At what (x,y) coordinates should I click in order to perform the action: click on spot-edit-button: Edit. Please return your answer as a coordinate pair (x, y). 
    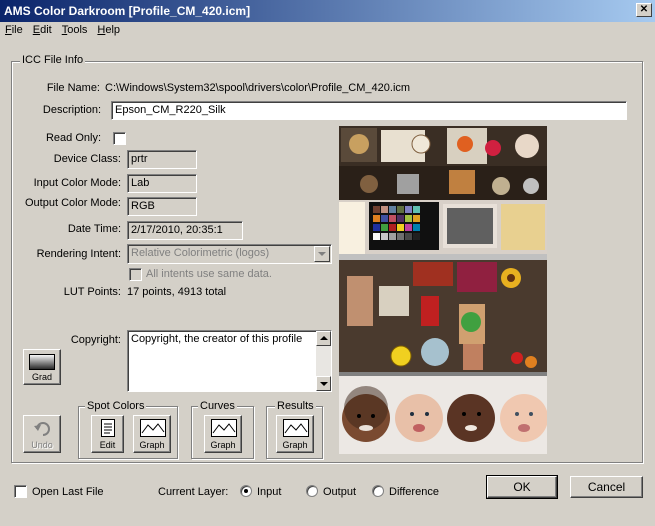
    Looking at the image, I should click on (107, 434).